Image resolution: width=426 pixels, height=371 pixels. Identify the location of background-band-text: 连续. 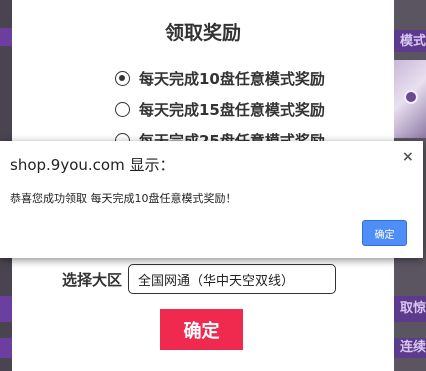
(410, 348).